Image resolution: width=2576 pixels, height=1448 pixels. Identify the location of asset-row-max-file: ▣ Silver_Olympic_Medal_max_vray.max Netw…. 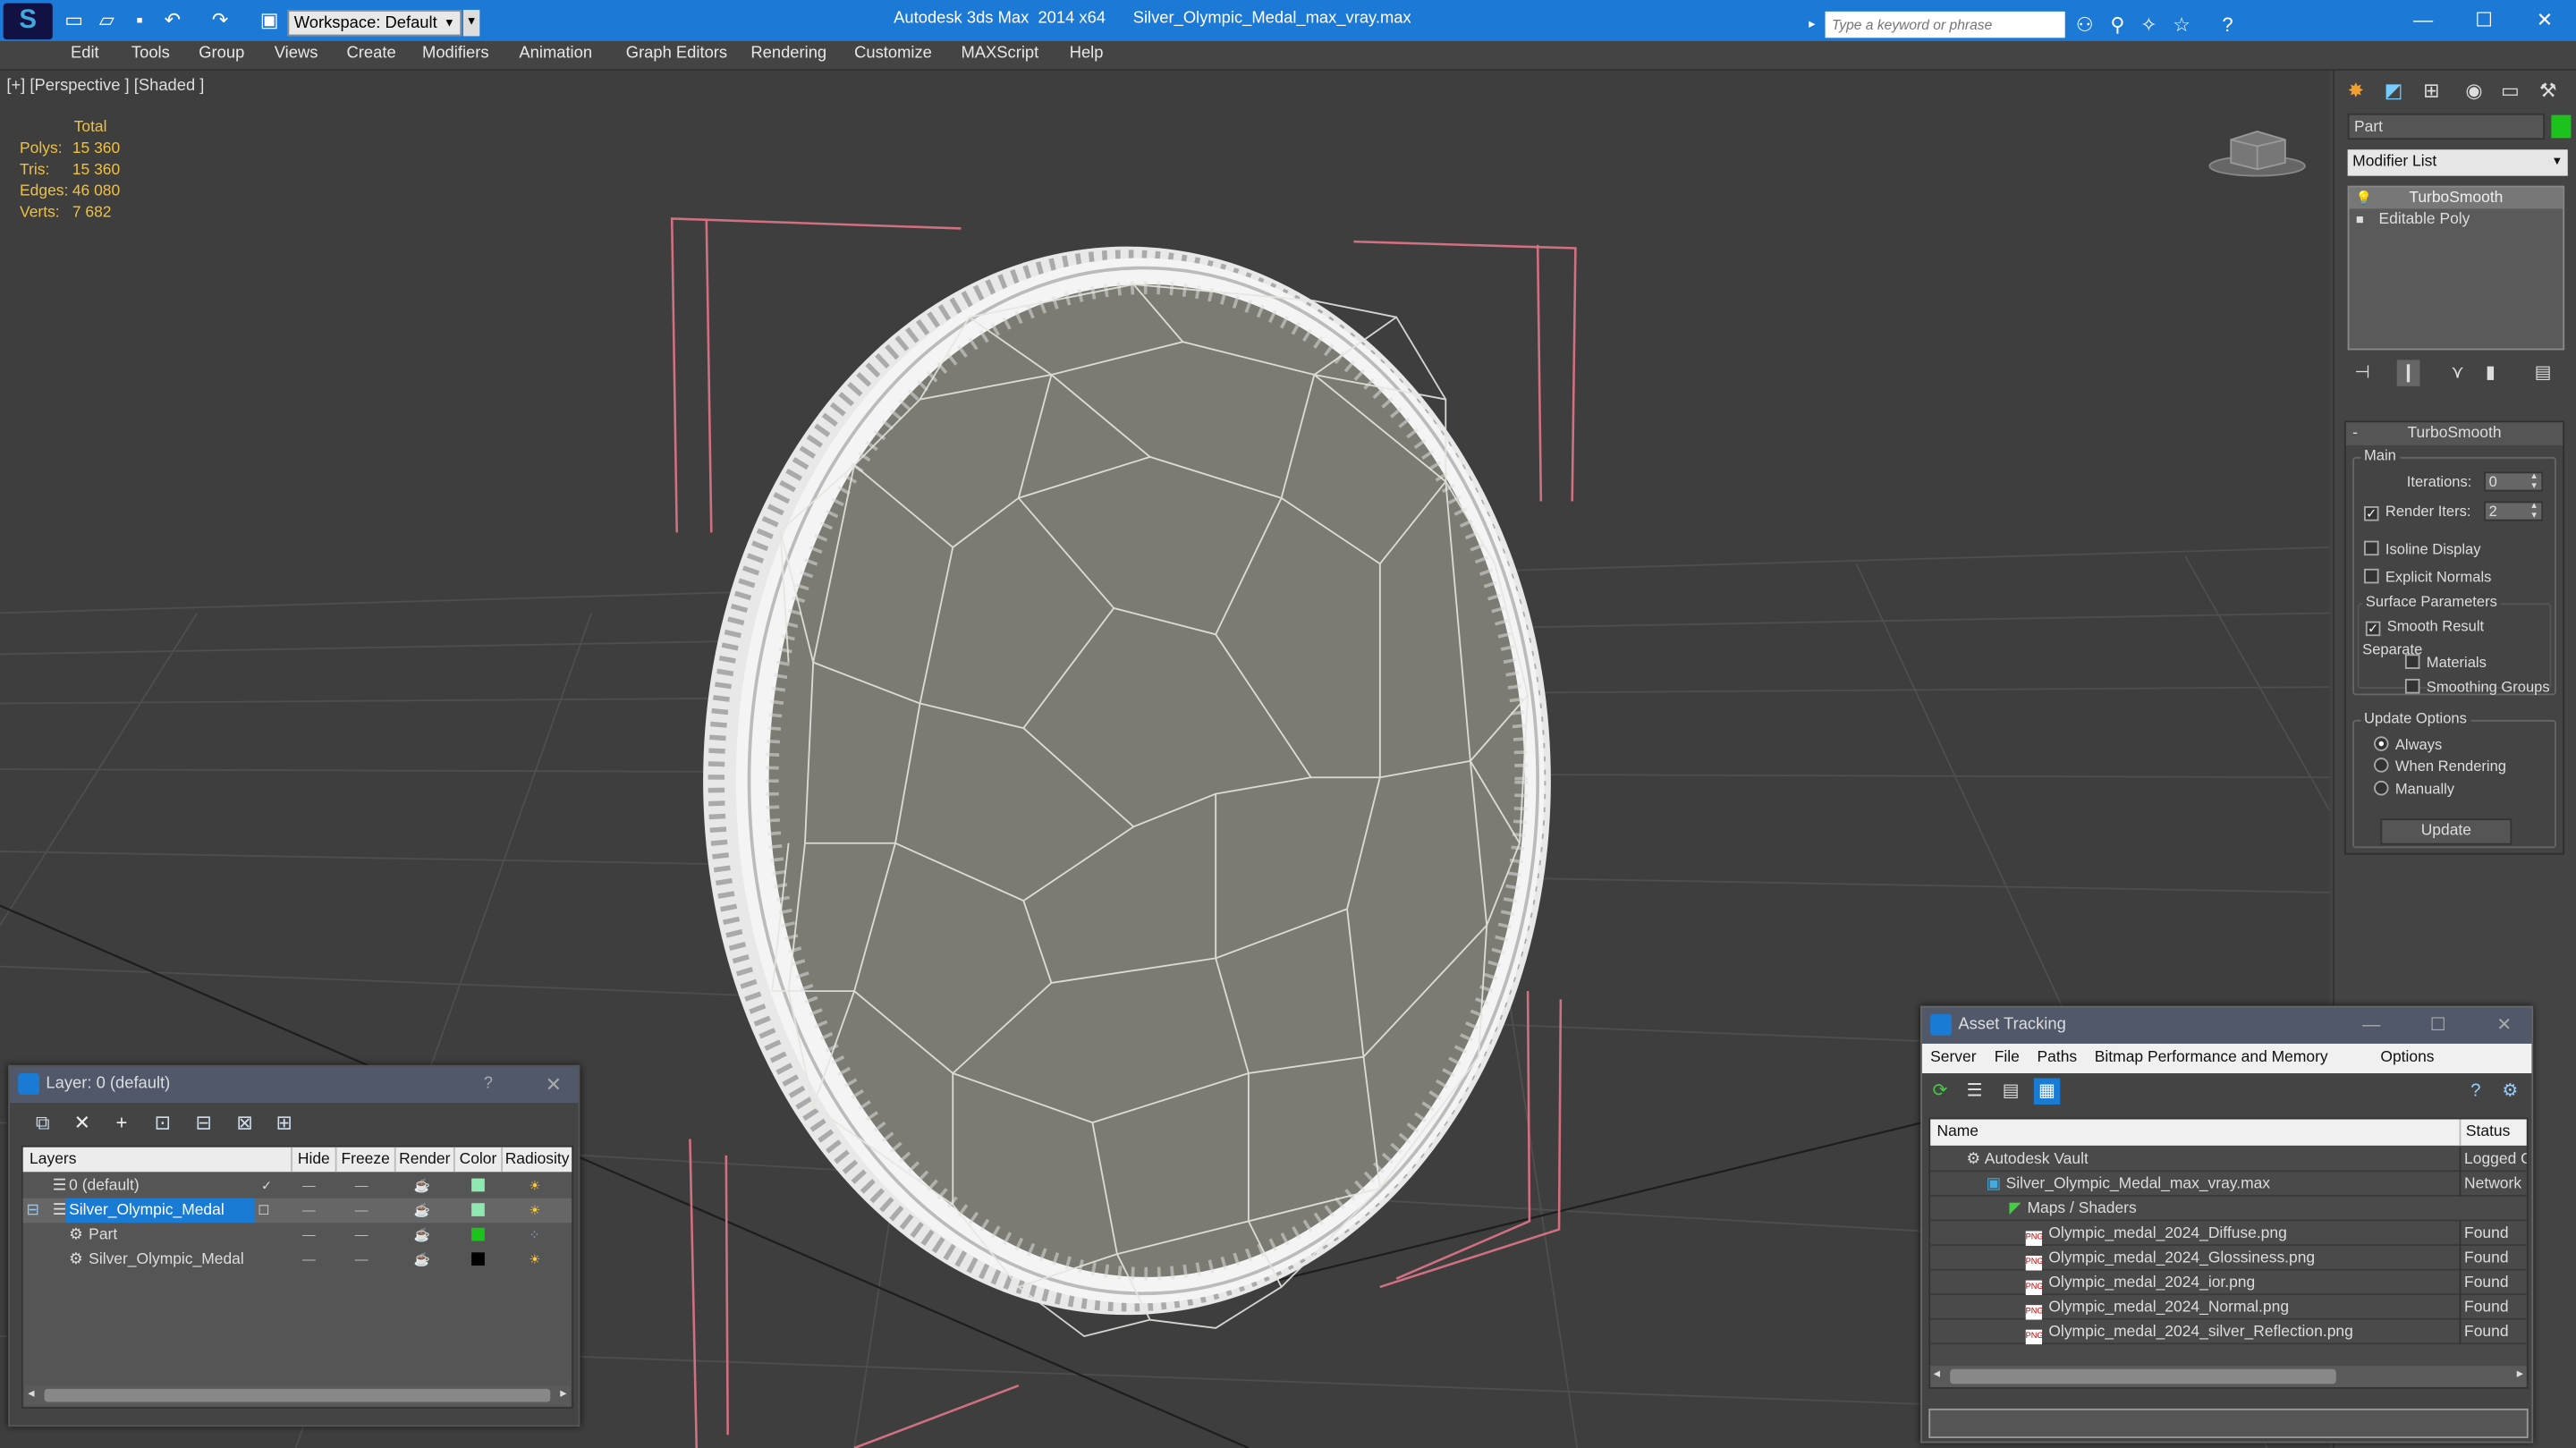
(2228, 1184).